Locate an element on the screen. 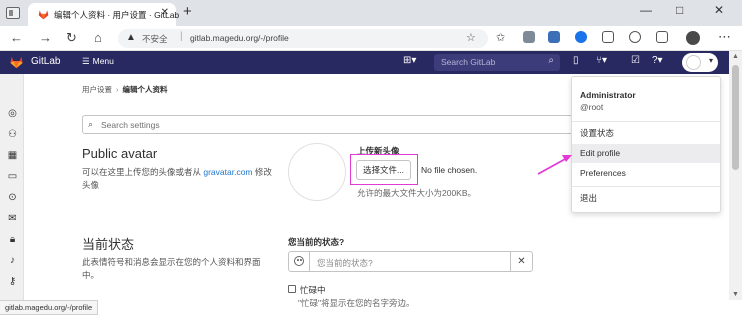 This screenshot has width=742, height=315. refresh-icon: ↻ is located at coordinates (71, 38).